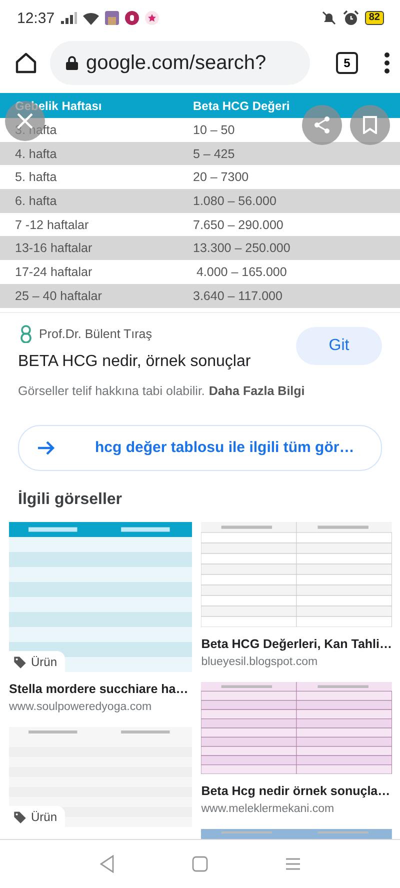 Image resolution: width=400 pixels, height=888 pixels. What do you see at coordinates (36, 177) in the screenshot?
I see `table-cell: 5. hafta` at bounding box center [36, 177].